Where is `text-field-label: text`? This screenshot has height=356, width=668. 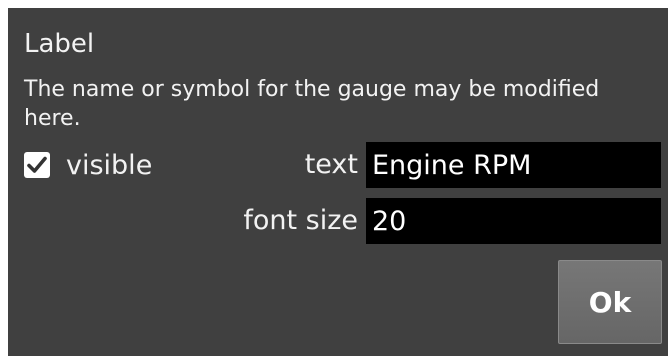
text-field-label: text is located at coordinates (331, 164).